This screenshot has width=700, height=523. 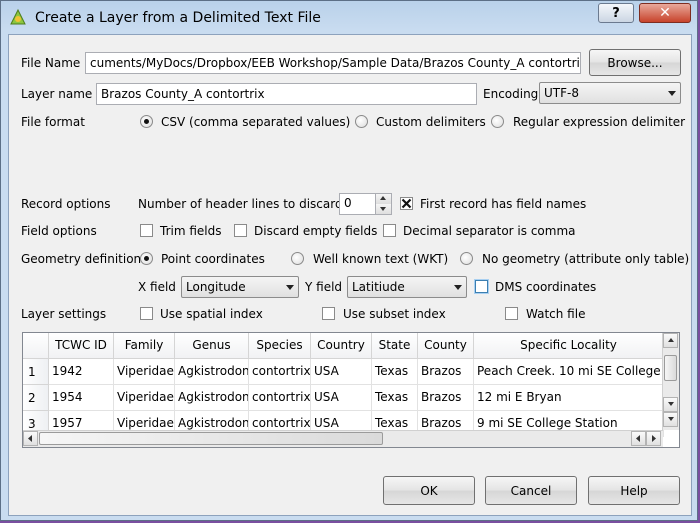 What do you see at coordinates (36, 372) in the screenshot?
I see `row-header: 1` at bounding box center [36, 372].